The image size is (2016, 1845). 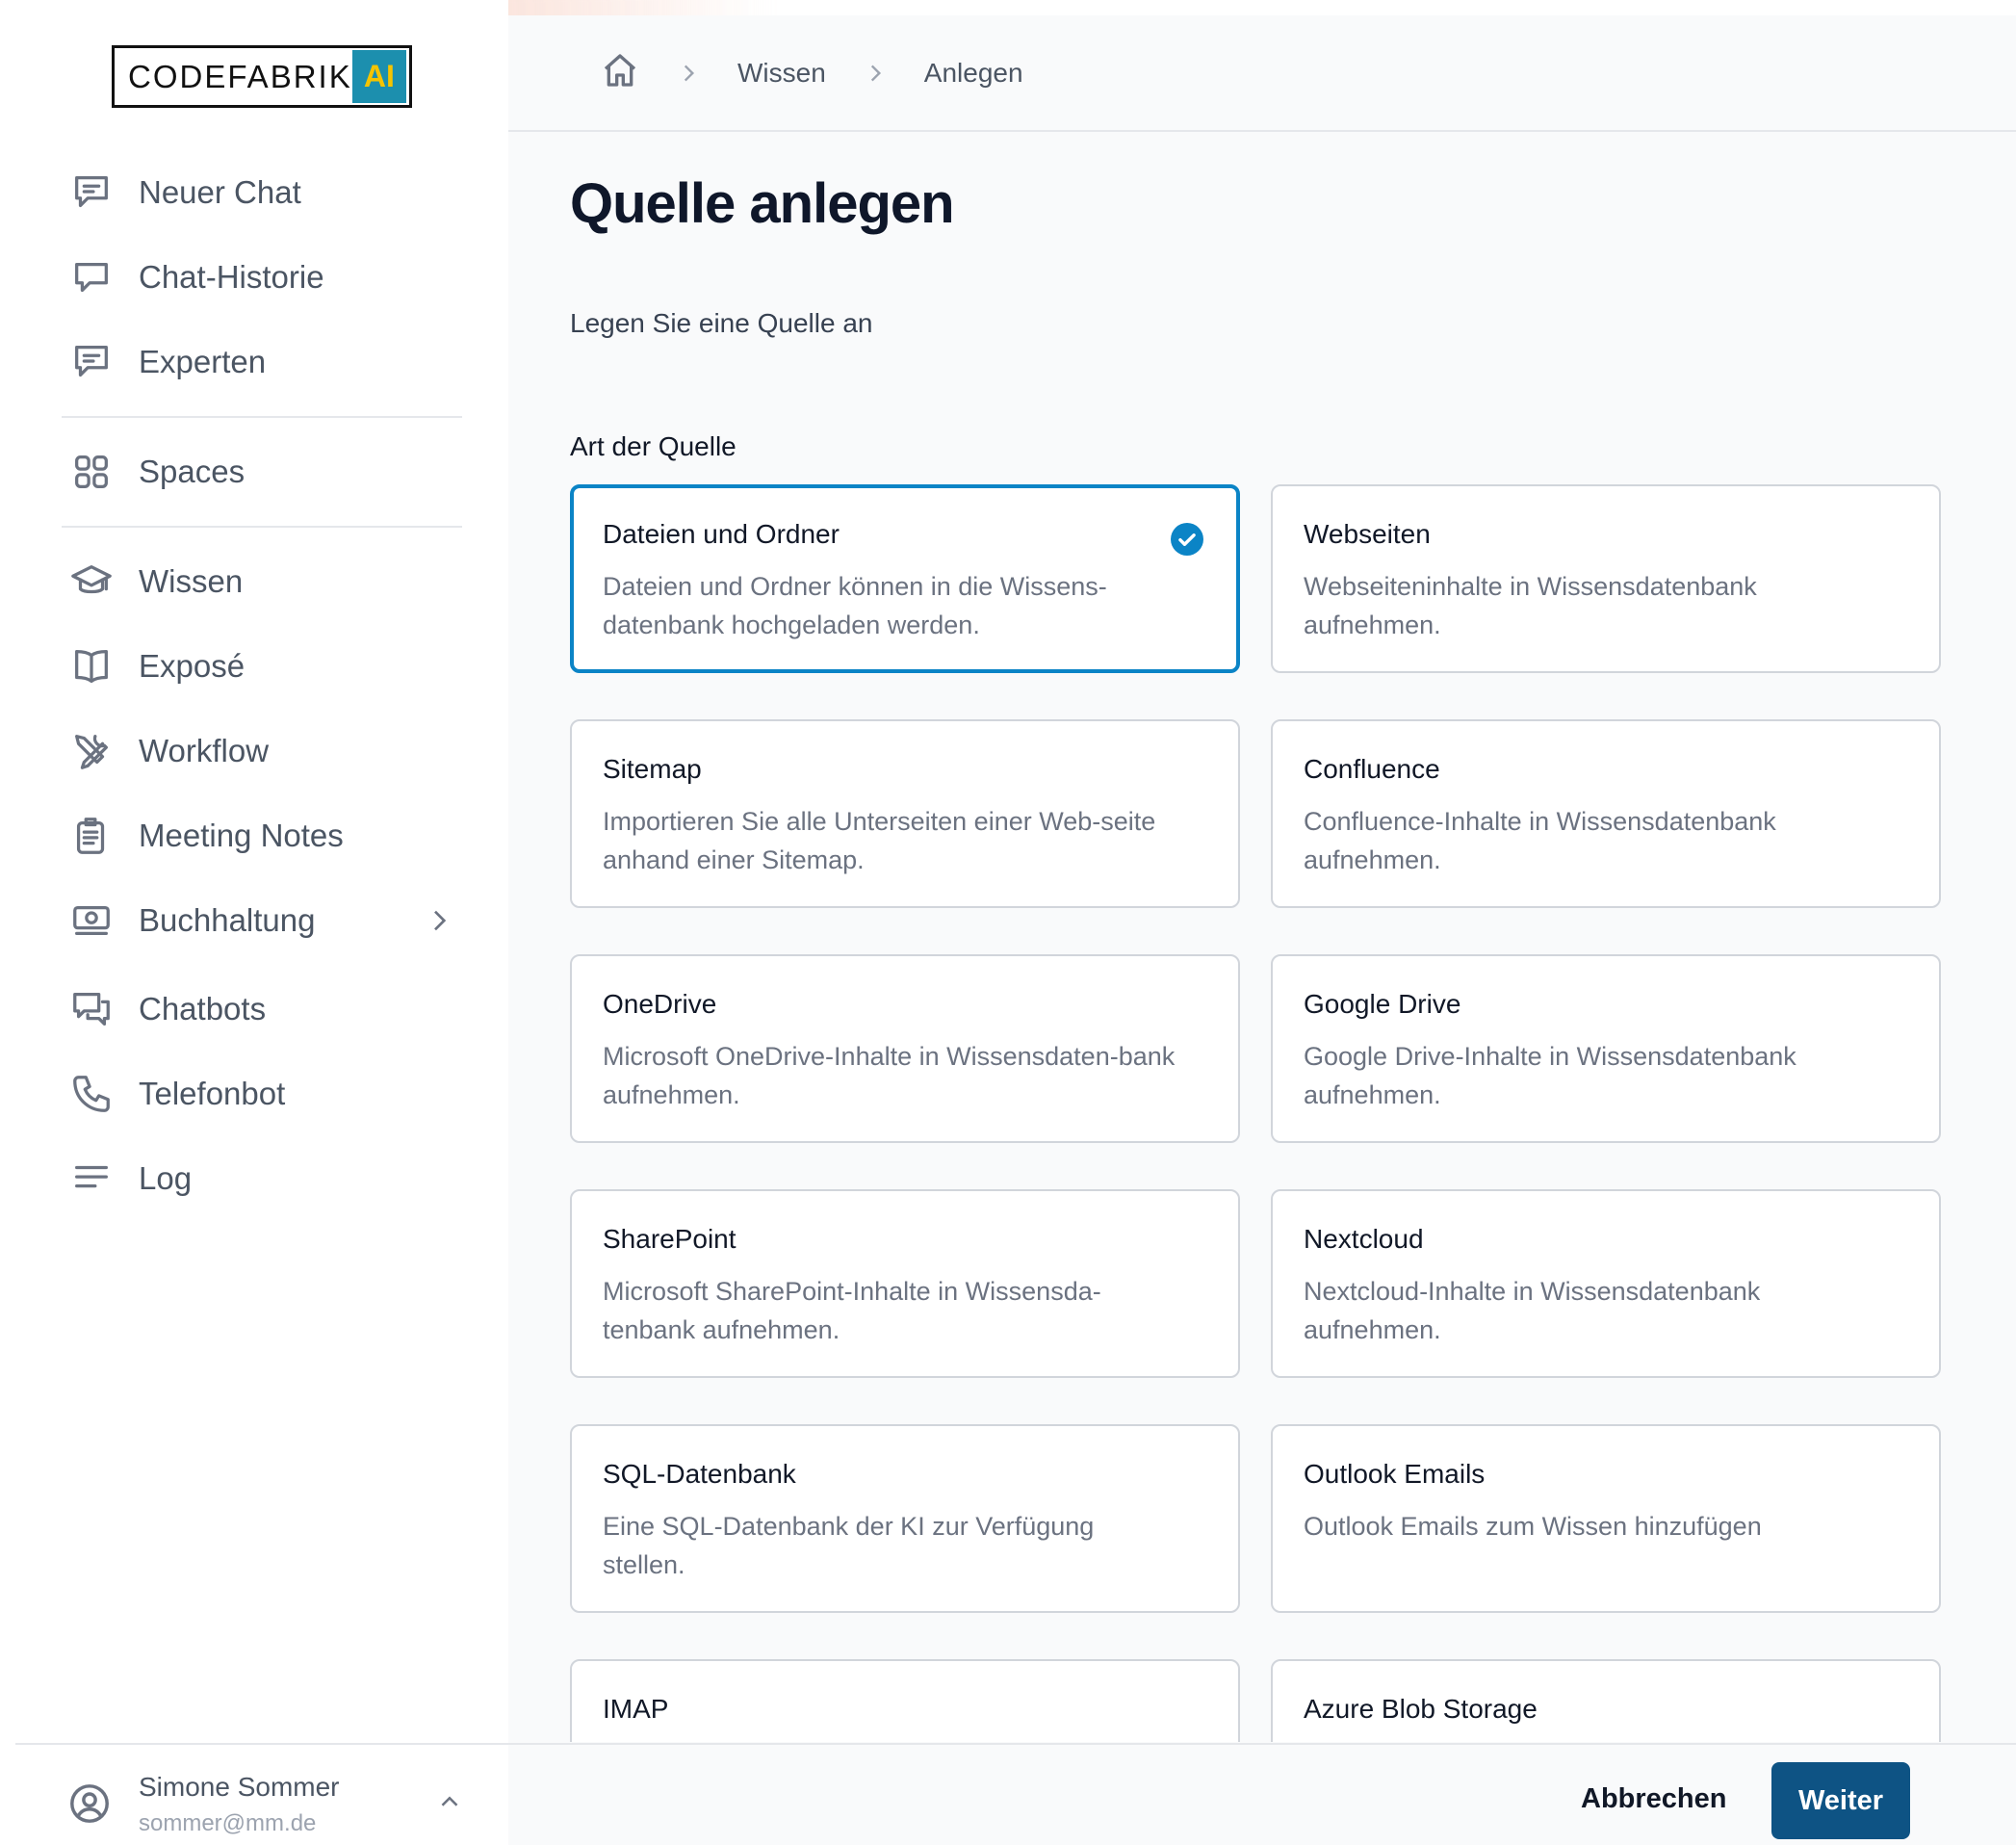 I want to click on source-option-azure-blob-storage: Azure Blob Storage, so click(x=1606, y=1700).